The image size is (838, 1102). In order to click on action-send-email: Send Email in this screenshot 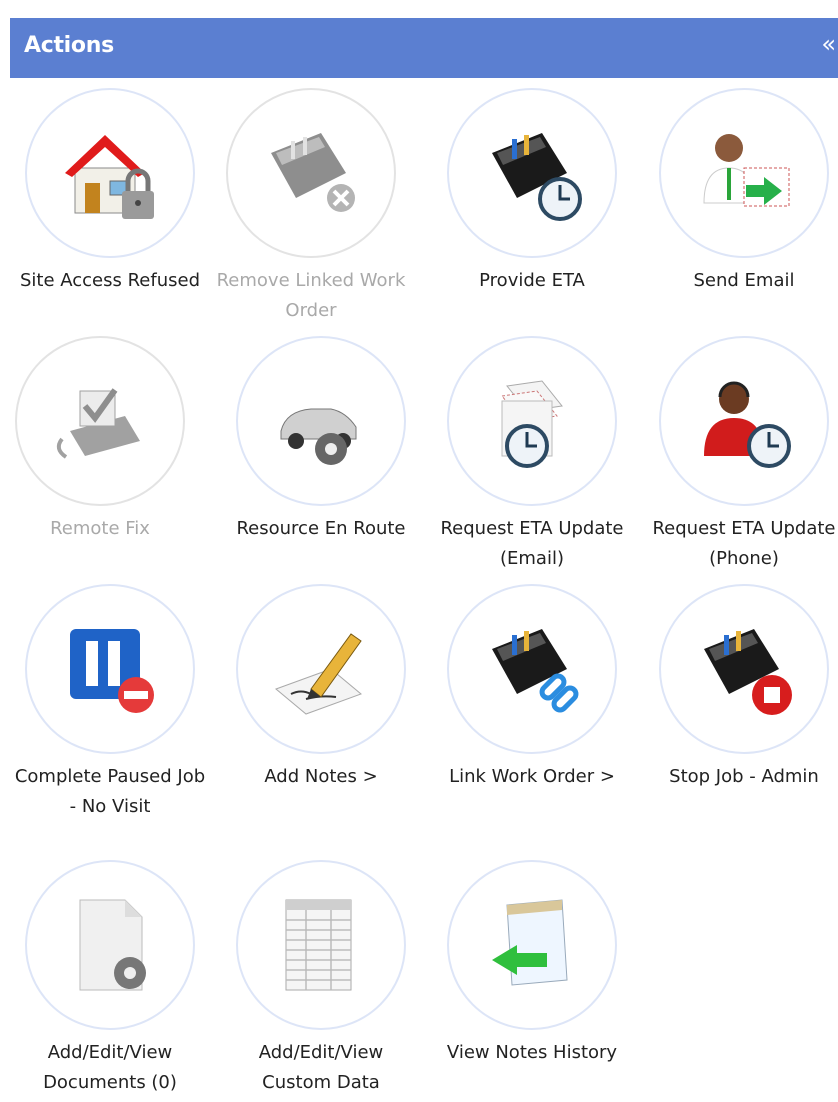, I will do `click(738, 192)`.